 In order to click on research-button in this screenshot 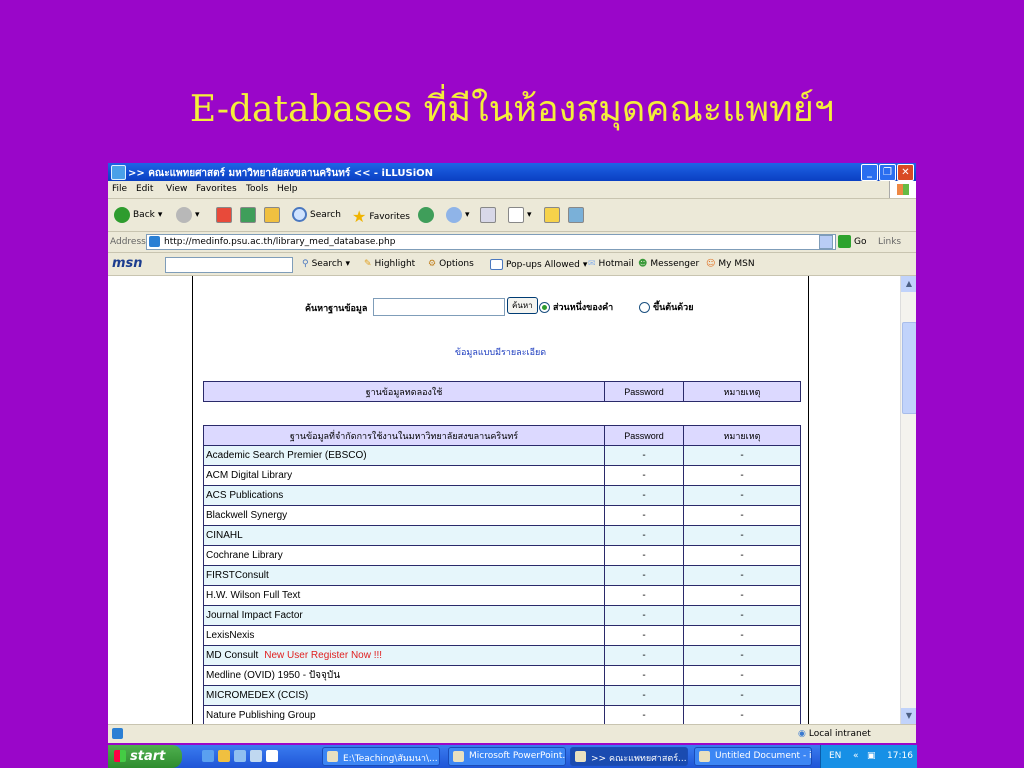, I will do `click(576, 215)`.